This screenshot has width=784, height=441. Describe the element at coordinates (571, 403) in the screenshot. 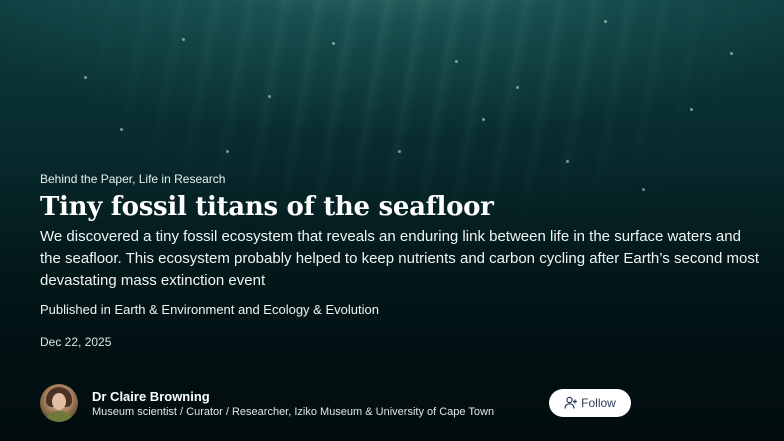

I see `person-plus-icon` at that location.